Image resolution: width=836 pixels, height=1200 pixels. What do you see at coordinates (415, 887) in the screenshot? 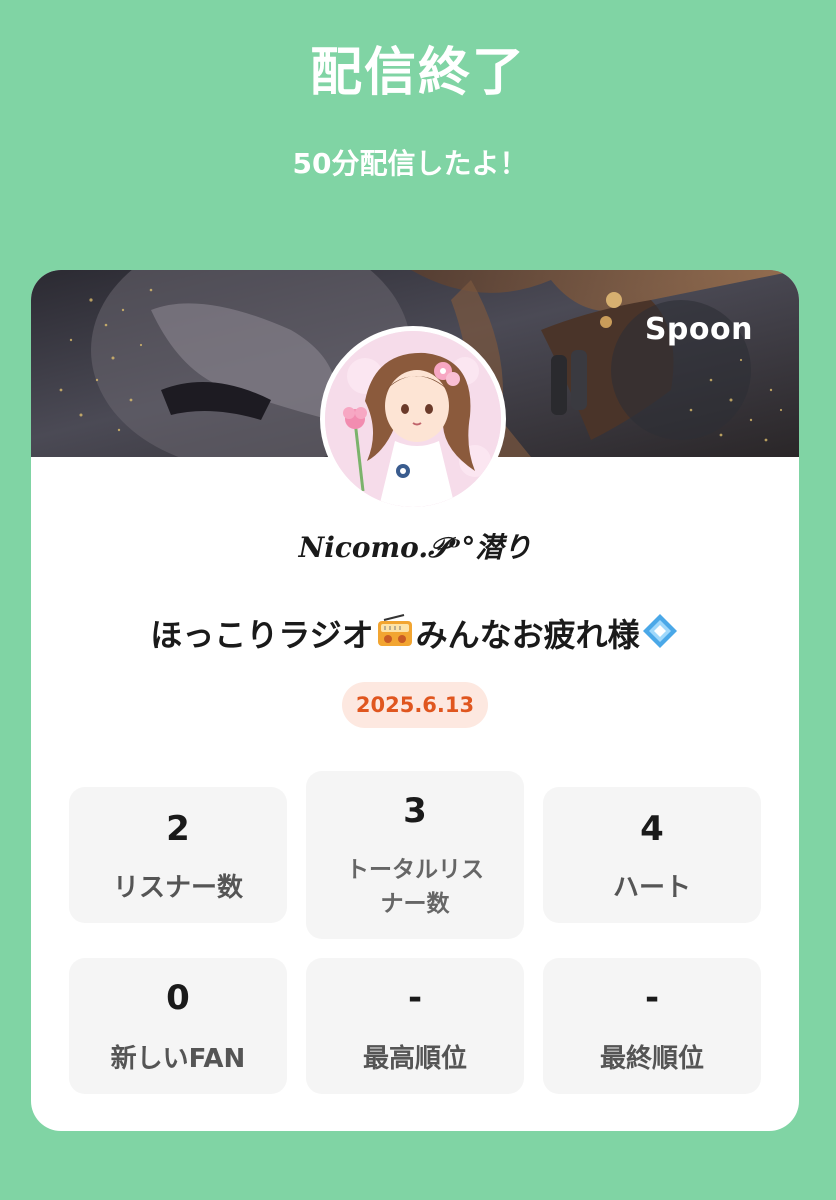
I see `stat-total-listeners-label: トータルリス ナー数` at bounding box center [415, 887].